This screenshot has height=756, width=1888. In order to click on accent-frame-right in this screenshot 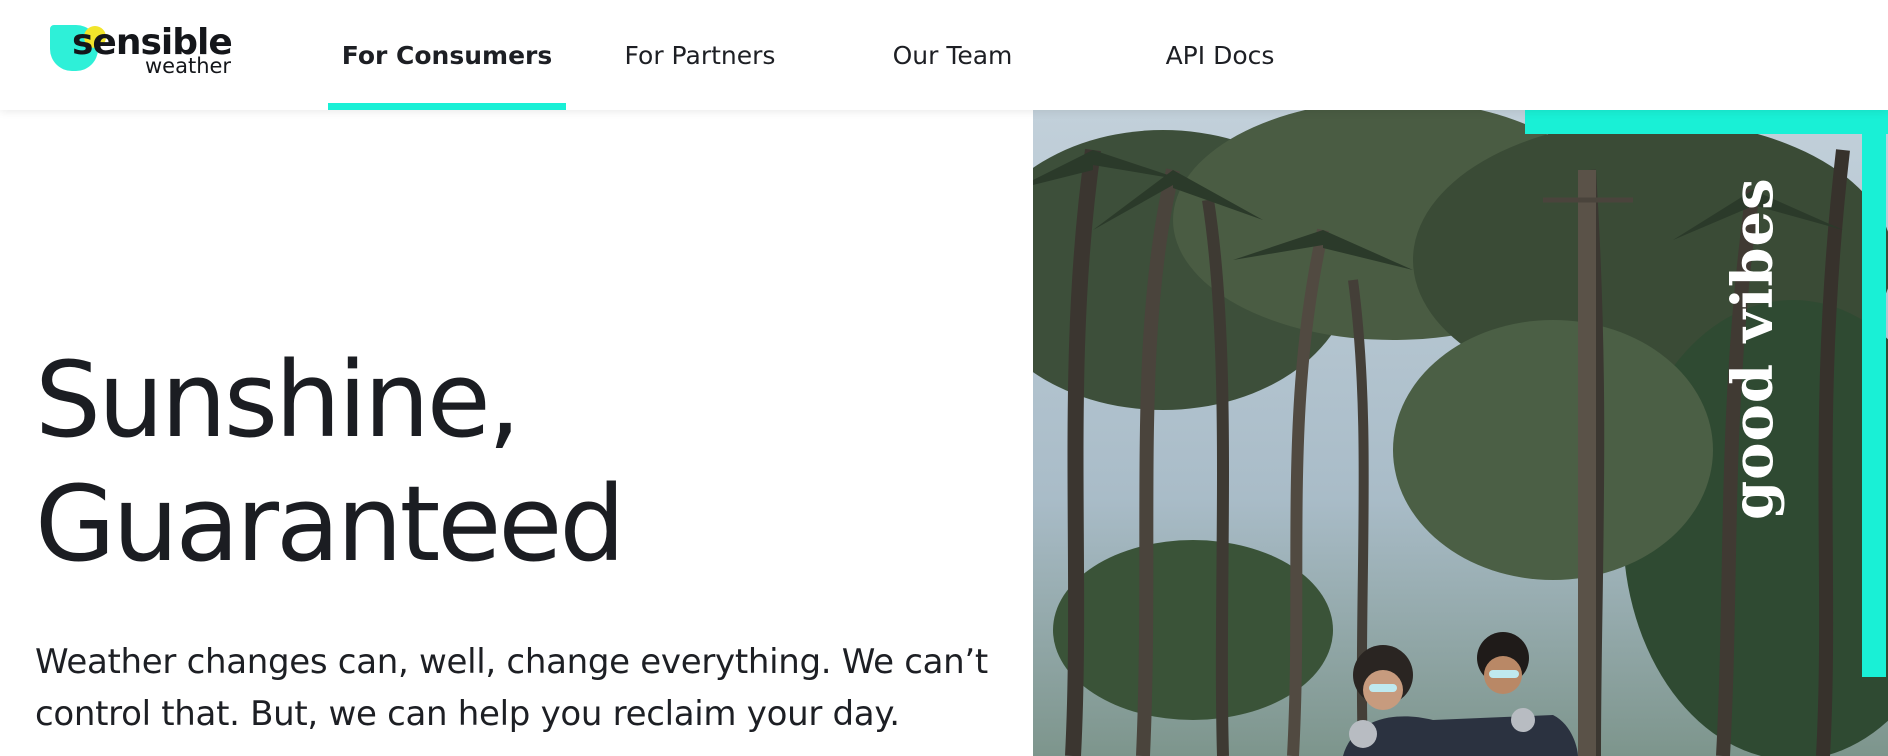, I will do `click(1874, 393)`.